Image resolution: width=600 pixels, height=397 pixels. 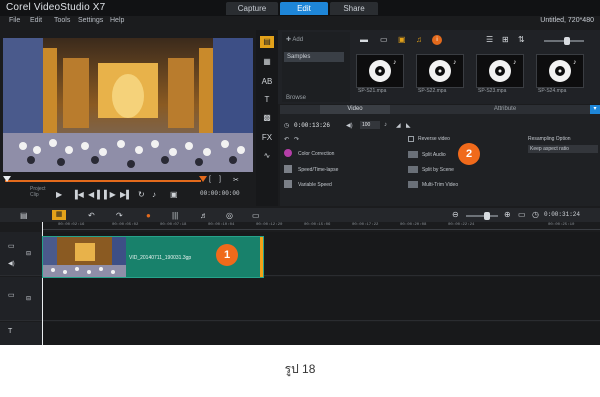 I want to click on path-icon: ∿, so click(x=267, y=156).